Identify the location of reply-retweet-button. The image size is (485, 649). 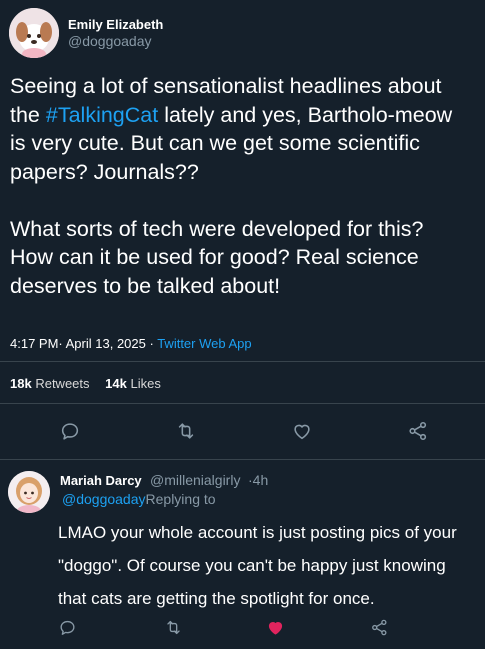
(173, 627).